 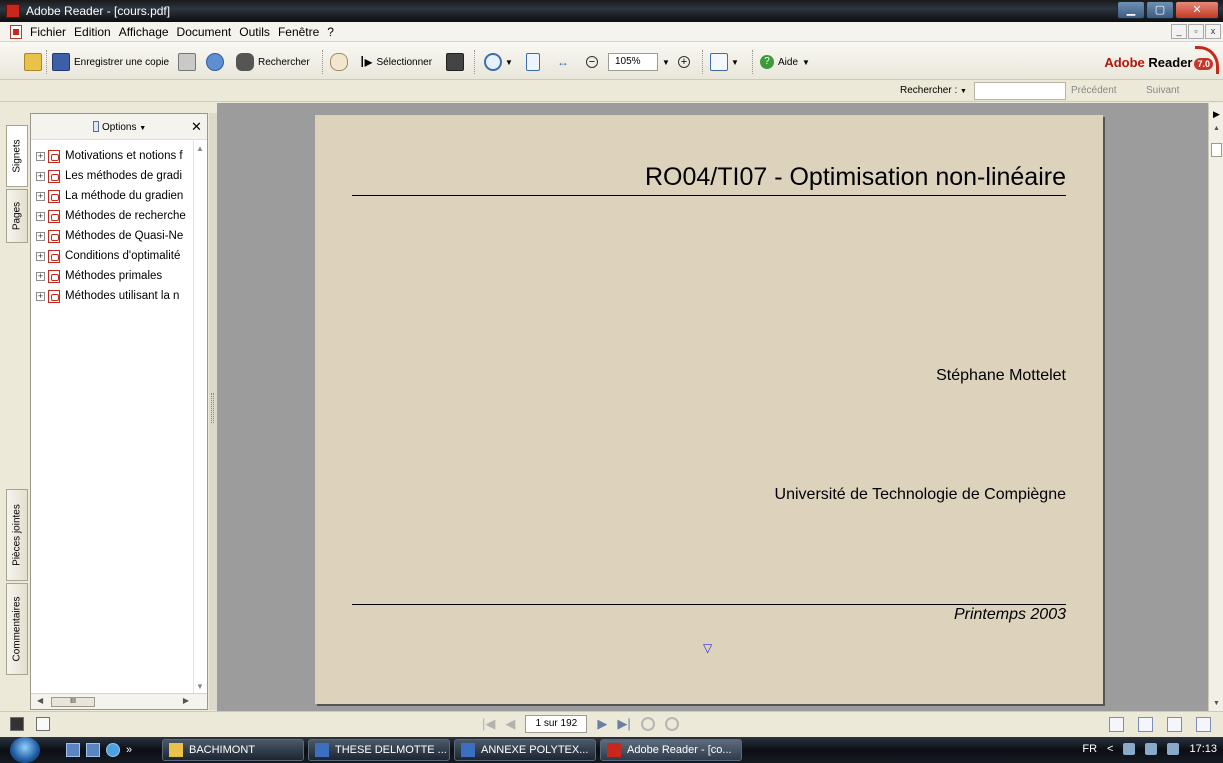 I want to click on bookmark-item: + Méthodes de Quasi-Ne, so click(x=120, y=236).